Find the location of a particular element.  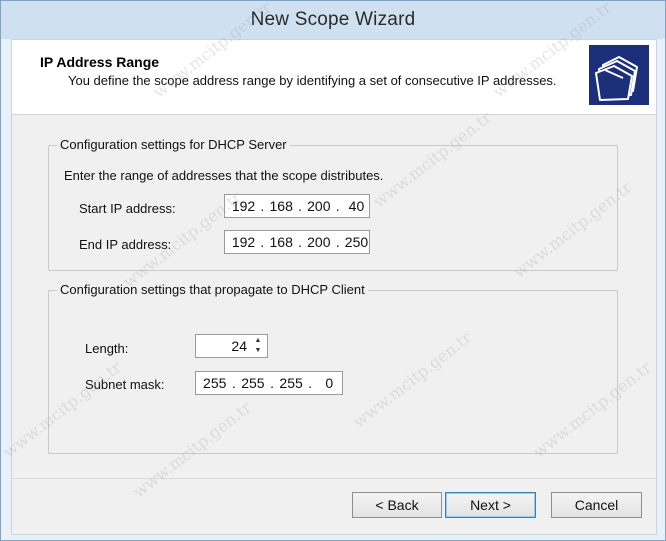

start-ip-label: Start IP address: is located at coordinates (127, 208).